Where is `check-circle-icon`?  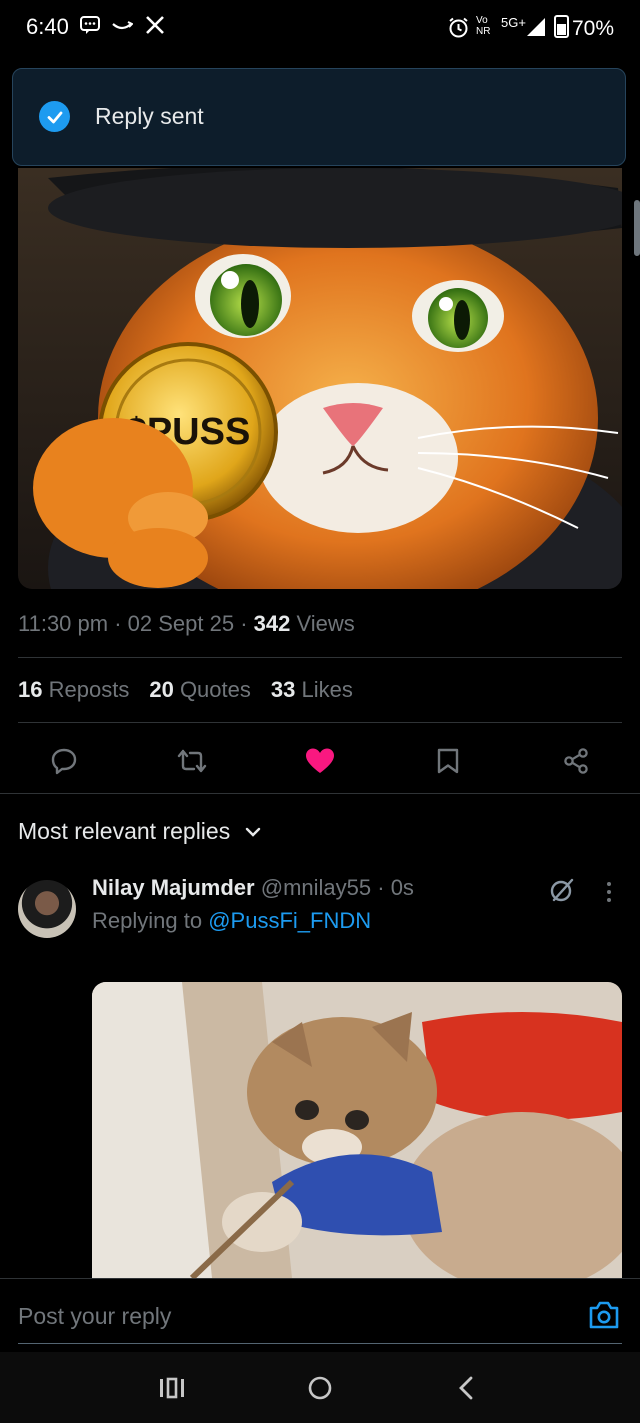
check-circle-icon is located at coordinates (54, 116).